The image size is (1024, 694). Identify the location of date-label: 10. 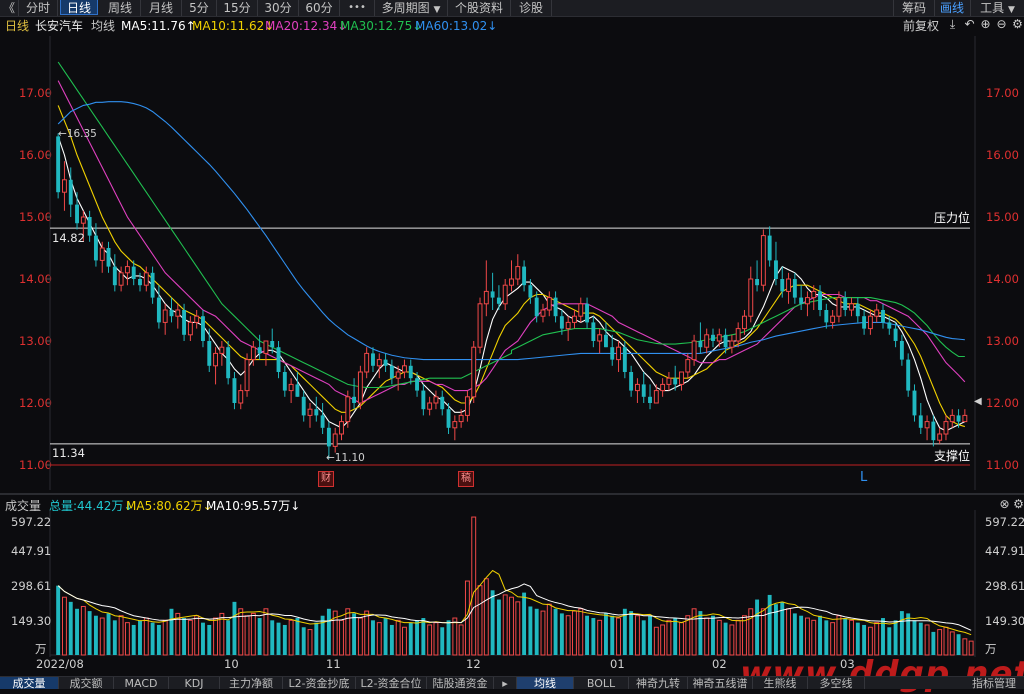
(231, 664).